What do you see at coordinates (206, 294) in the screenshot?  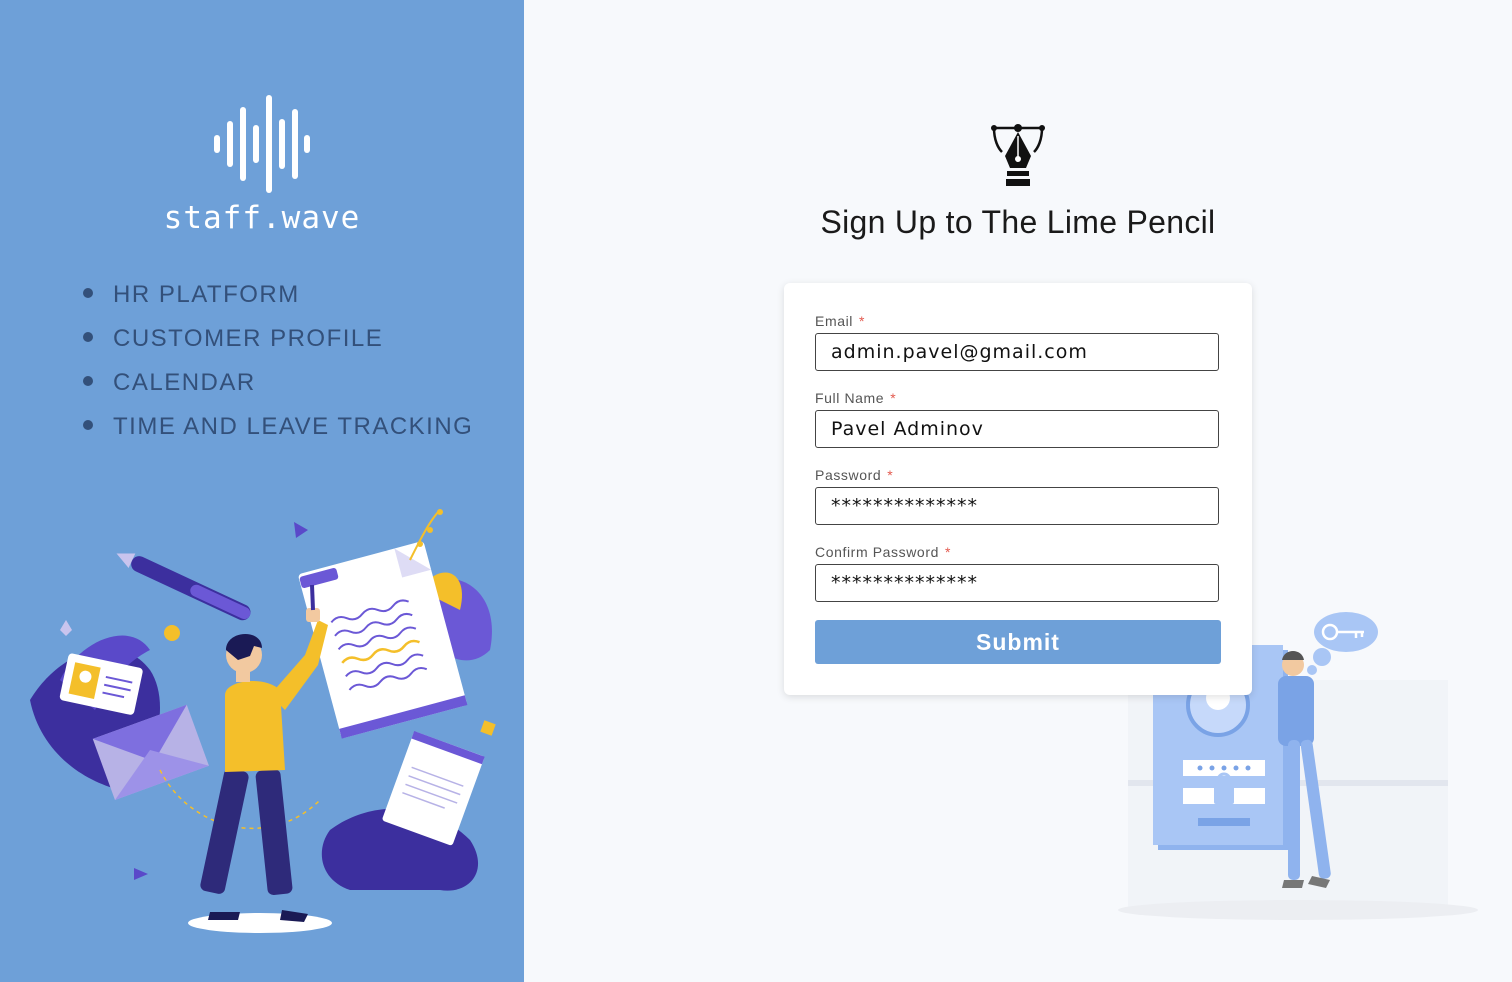 I see `feature-label: HR PLATFORM` at bounding box center [206, 294].